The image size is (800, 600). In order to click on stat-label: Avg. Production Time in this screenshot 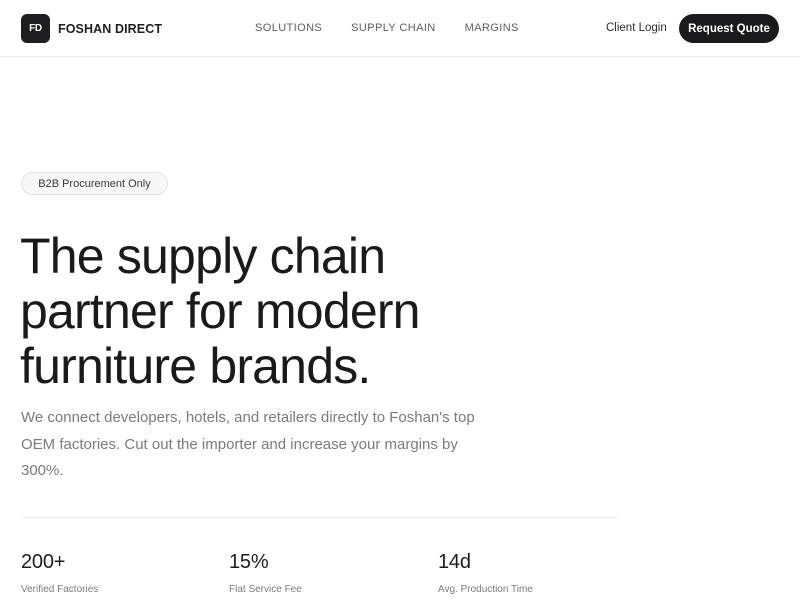, I will do `click(485, 589)`.